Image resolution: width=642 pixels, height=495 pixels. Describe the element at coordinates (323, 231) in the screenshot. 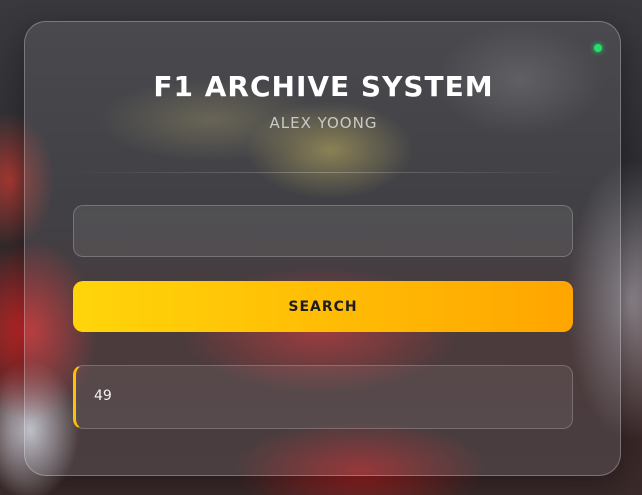

I see `search-input` at that location.